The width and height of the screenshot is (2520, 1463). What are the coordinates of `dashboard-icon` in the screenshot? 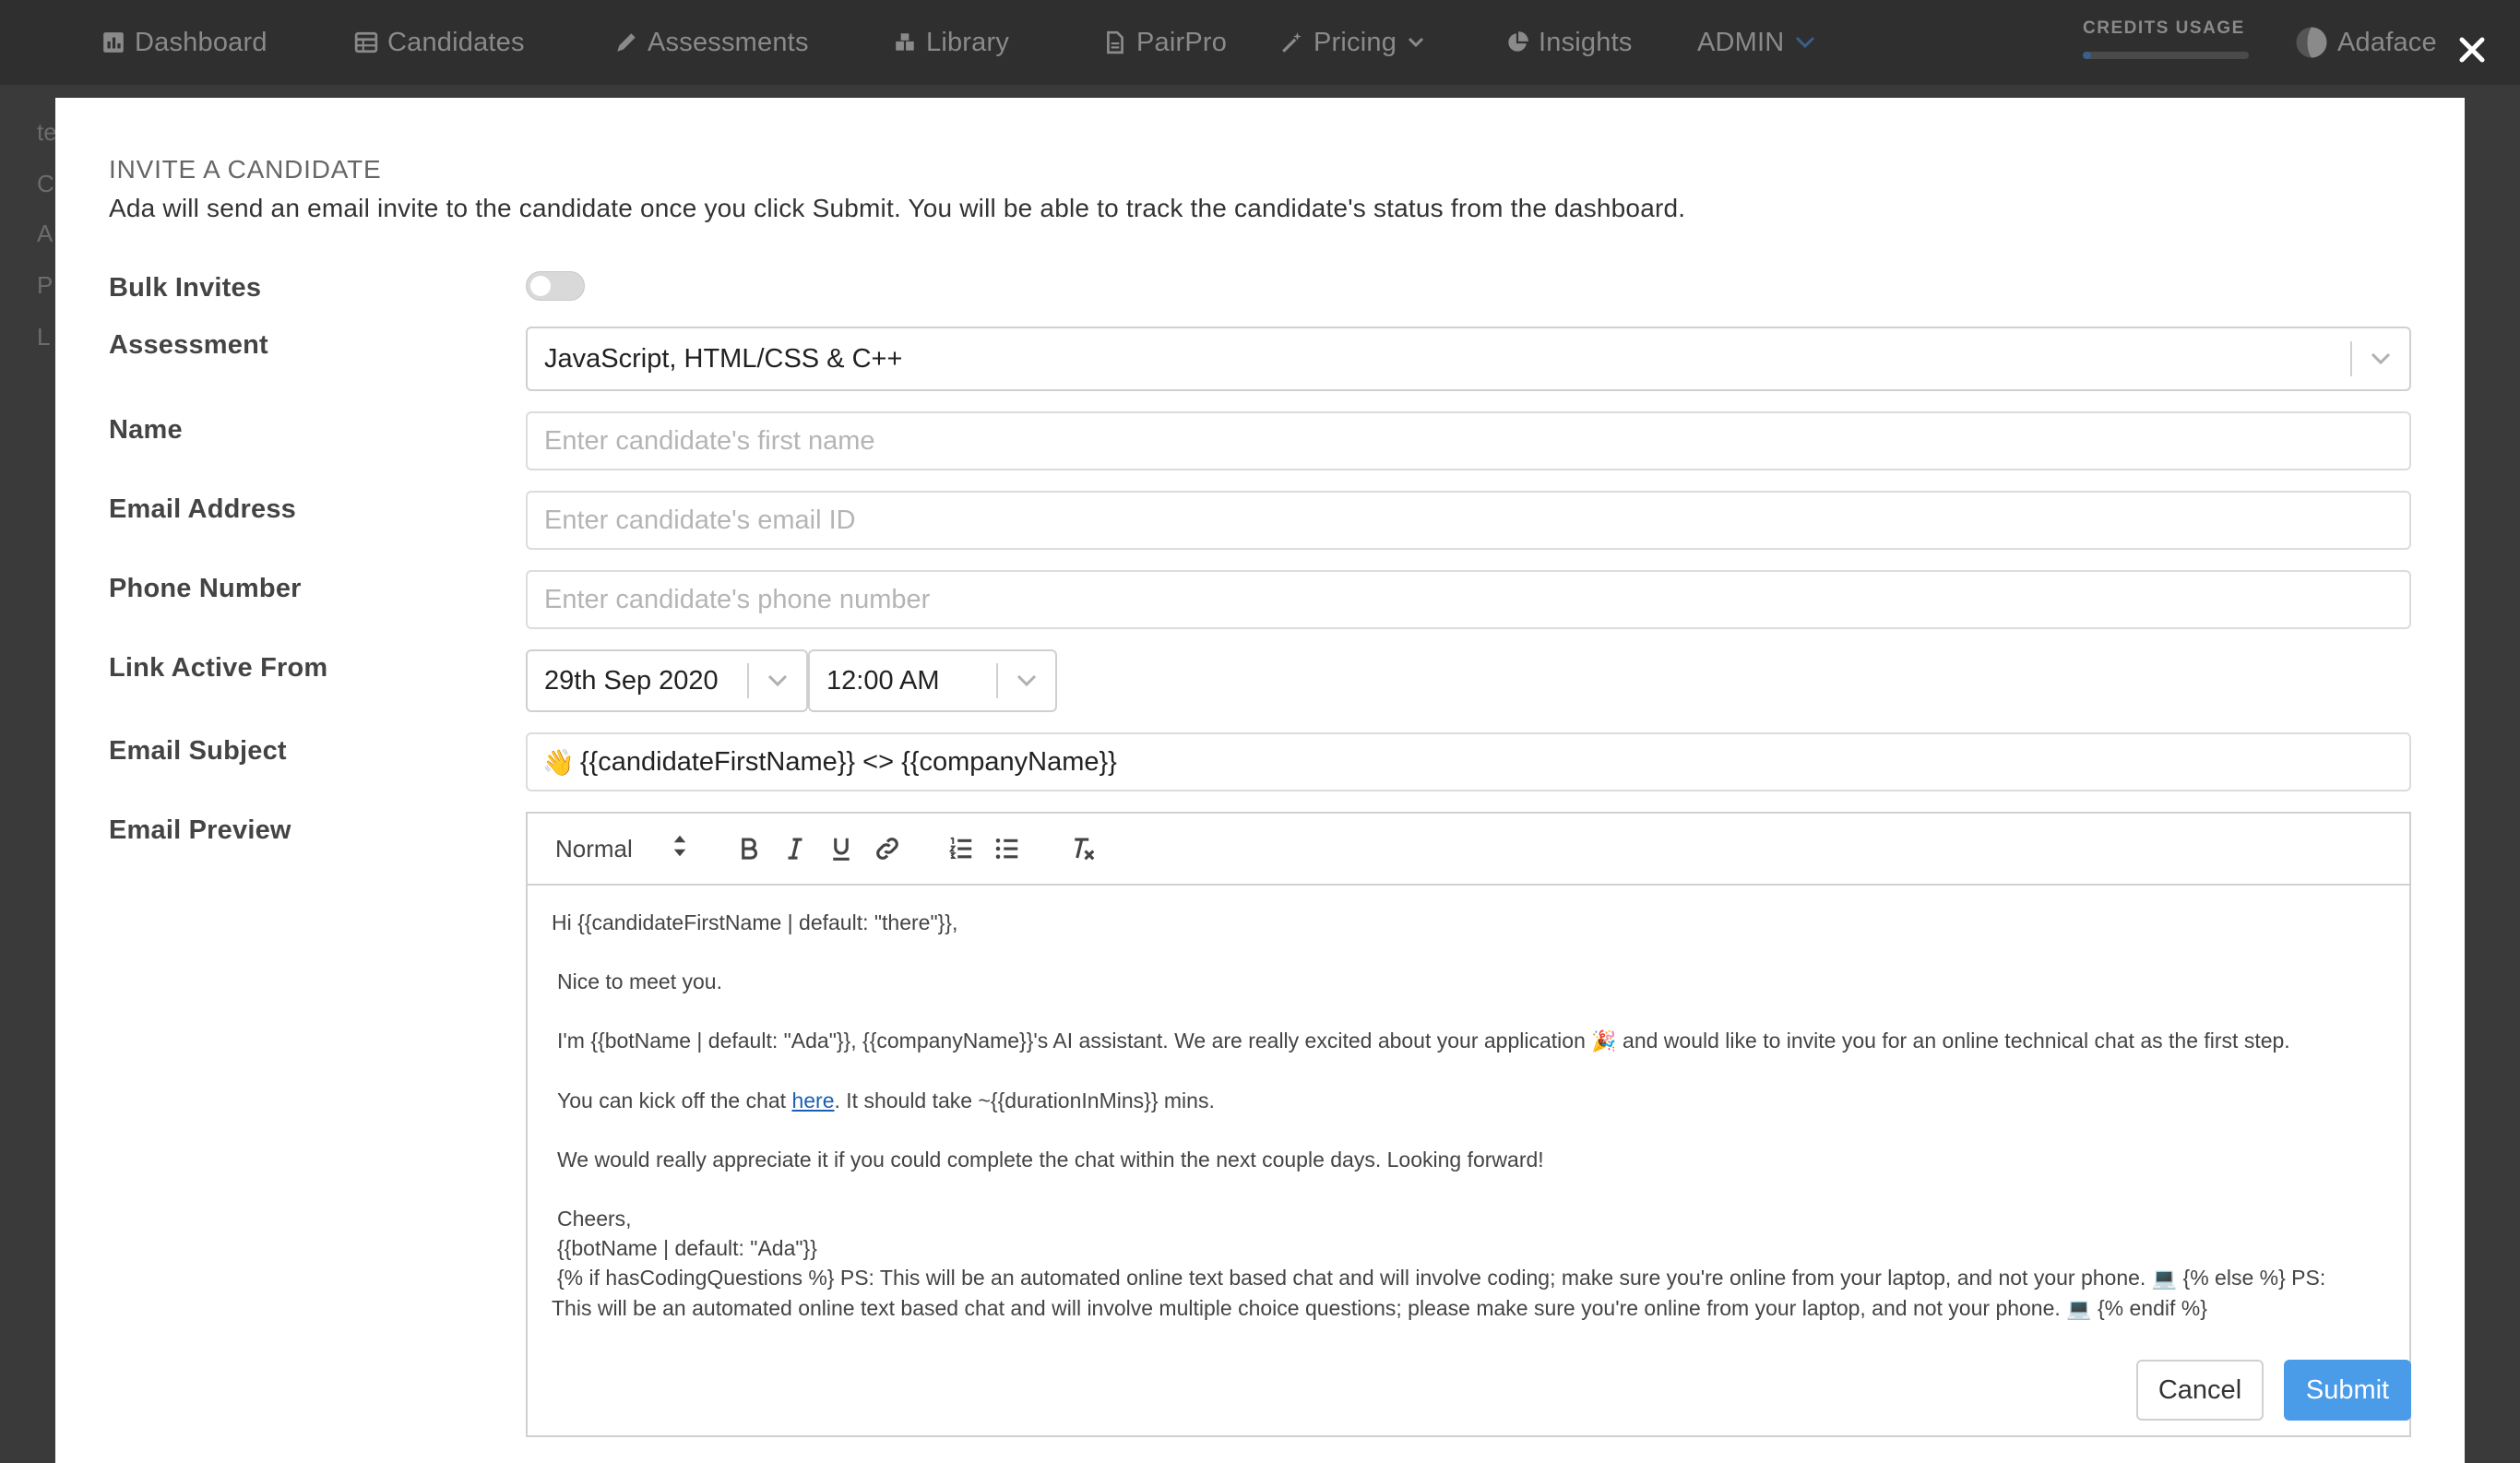 It's located at (113, 42).